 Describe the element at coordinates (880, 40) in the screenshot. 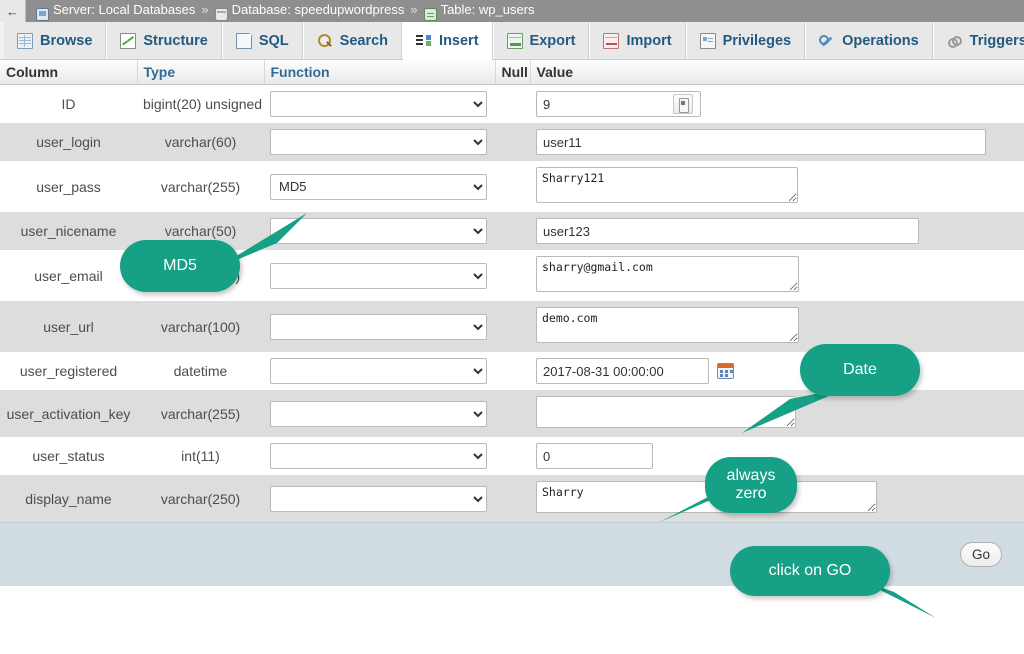

I see `tab-operations-label: Operations` at that location.